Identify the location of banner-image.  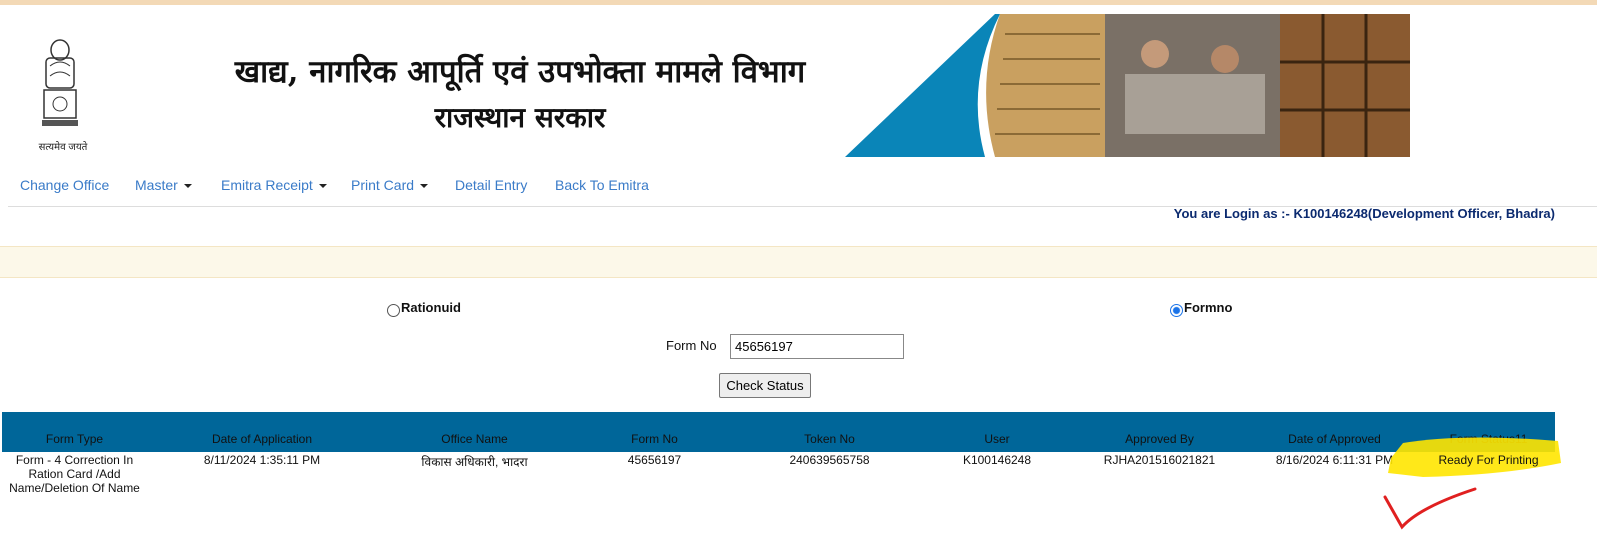
(1127, 85).